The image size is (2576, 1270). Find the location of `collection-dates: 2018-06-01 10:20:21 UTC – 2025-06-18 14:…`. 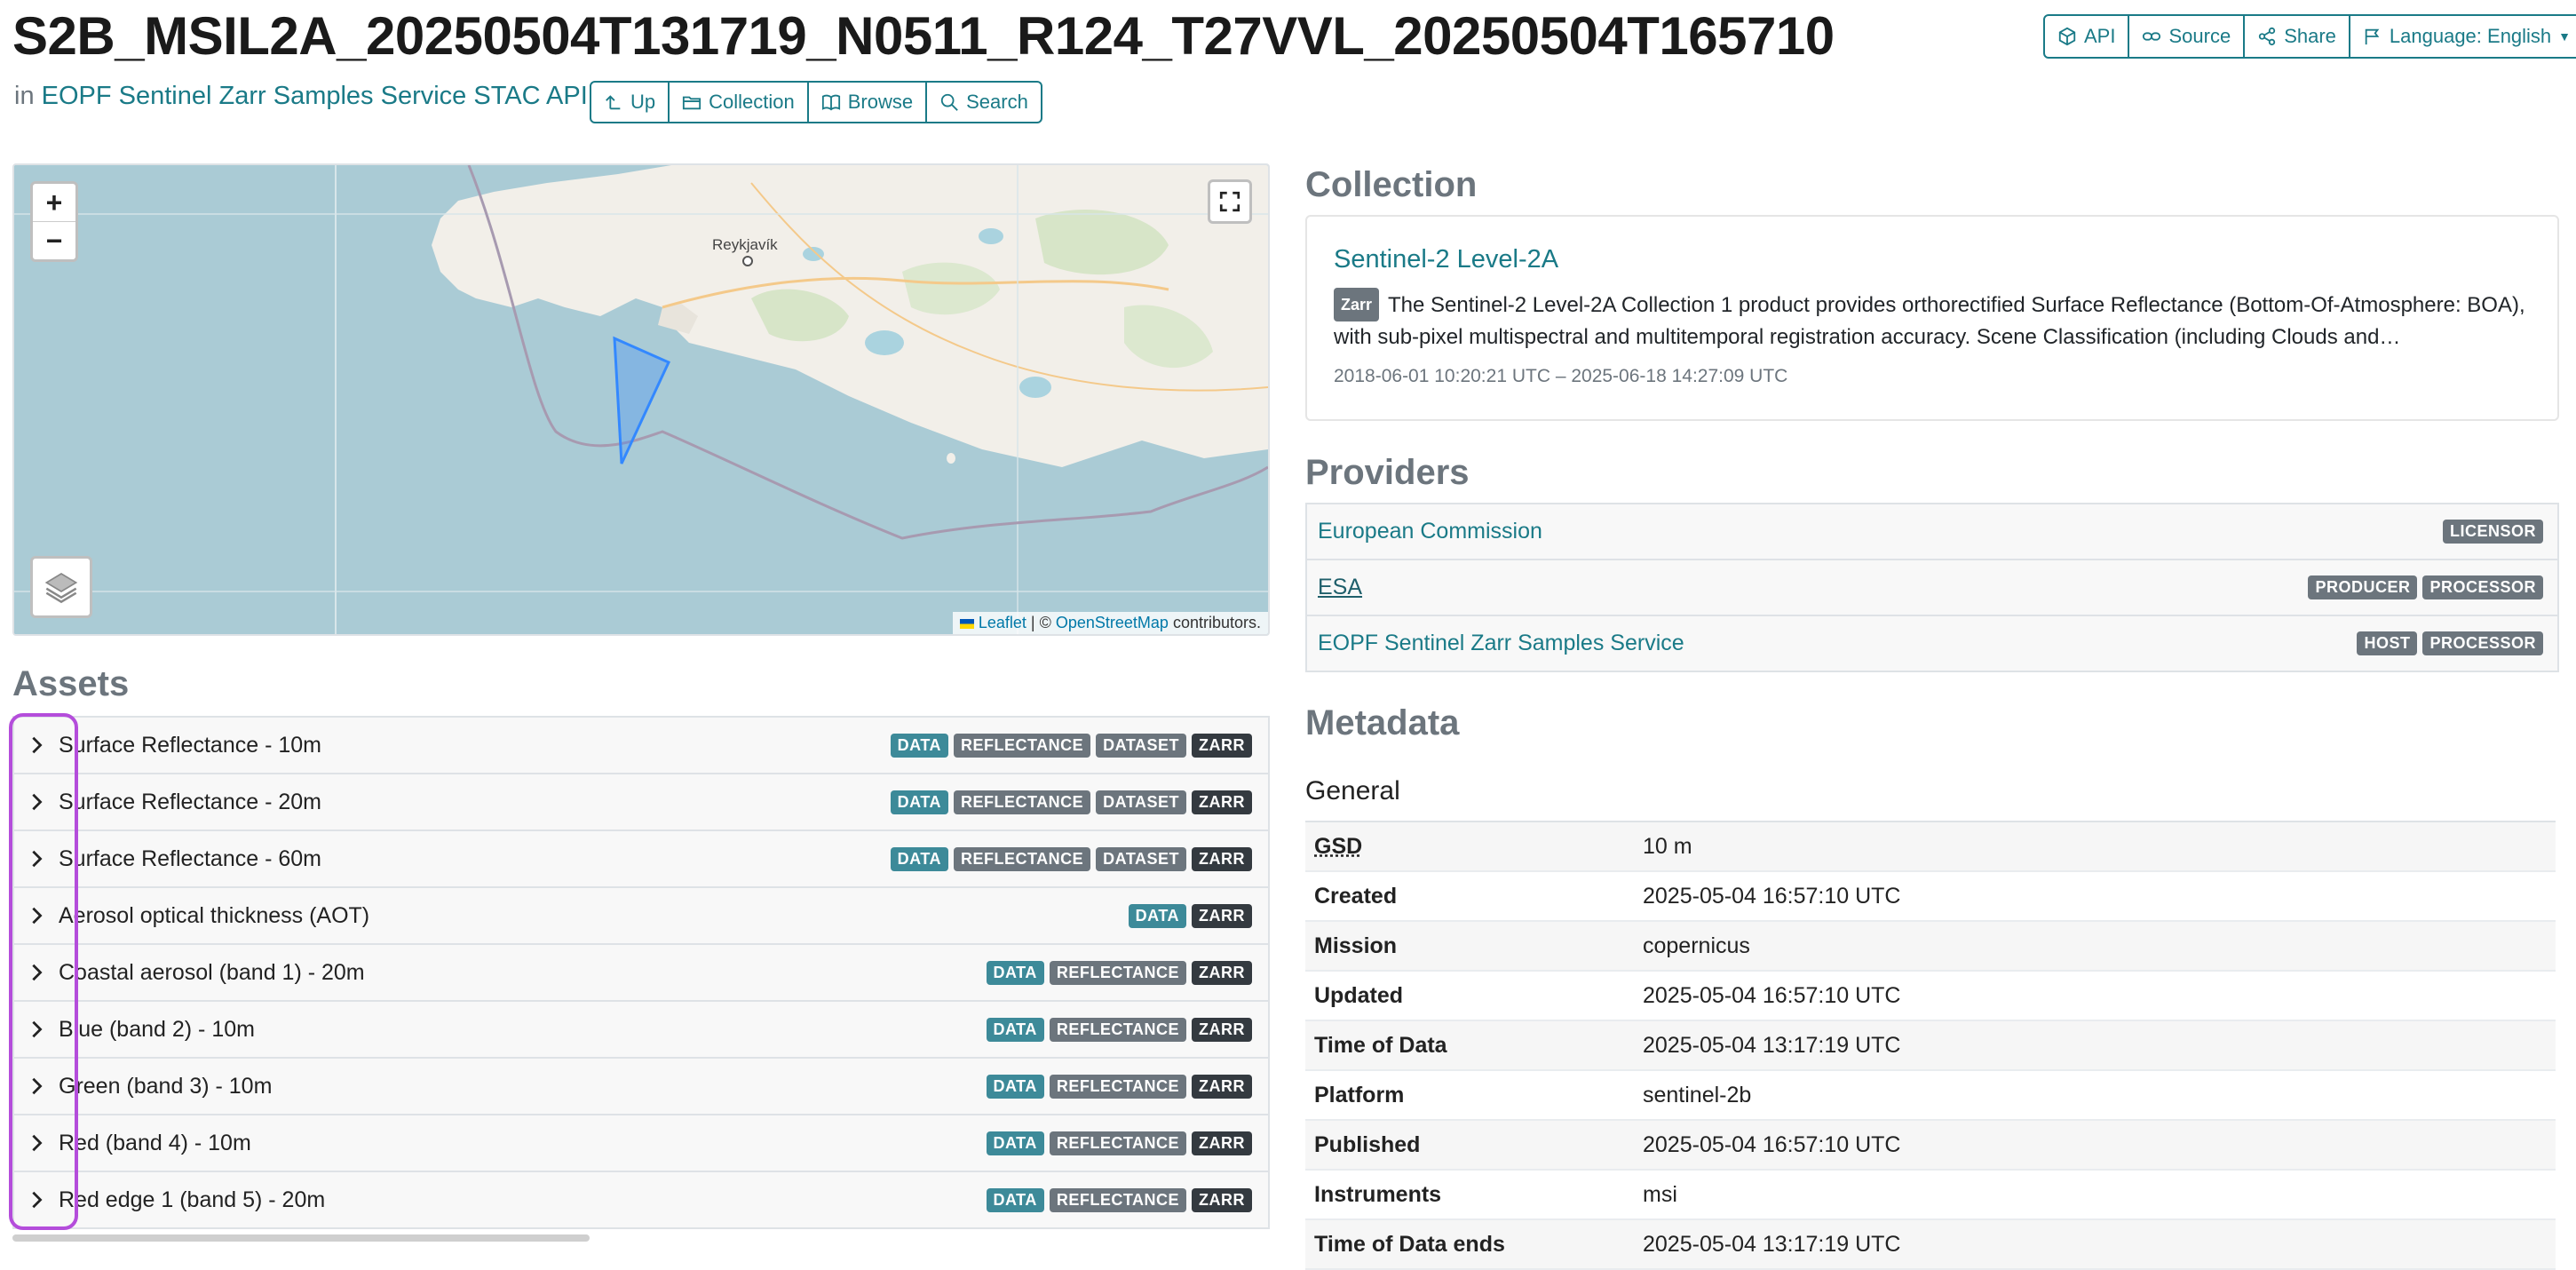

collection-dates: 2018-06-01 10:20:21 UTC – 2025-06-18 14:… is located at coordinates (1561, 376).